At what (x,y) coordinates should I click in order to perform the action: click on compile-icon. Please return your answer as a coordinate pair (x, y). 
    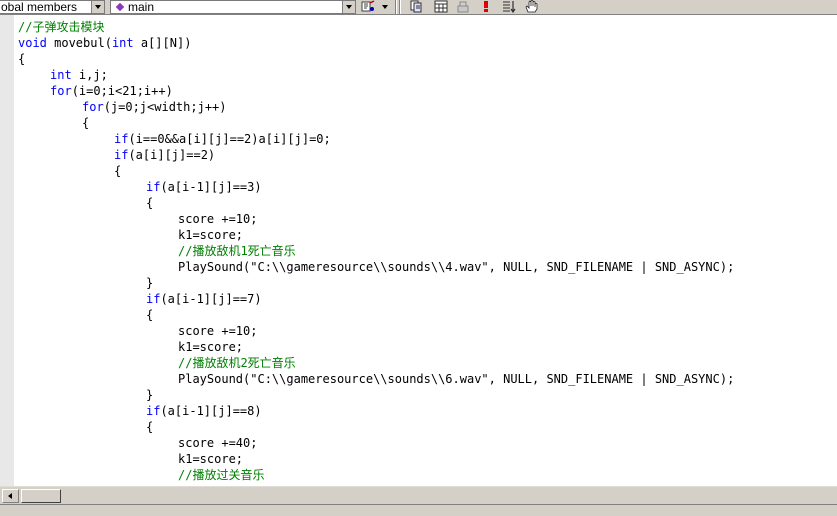
    Looking at the image, I should click on (463, 6).